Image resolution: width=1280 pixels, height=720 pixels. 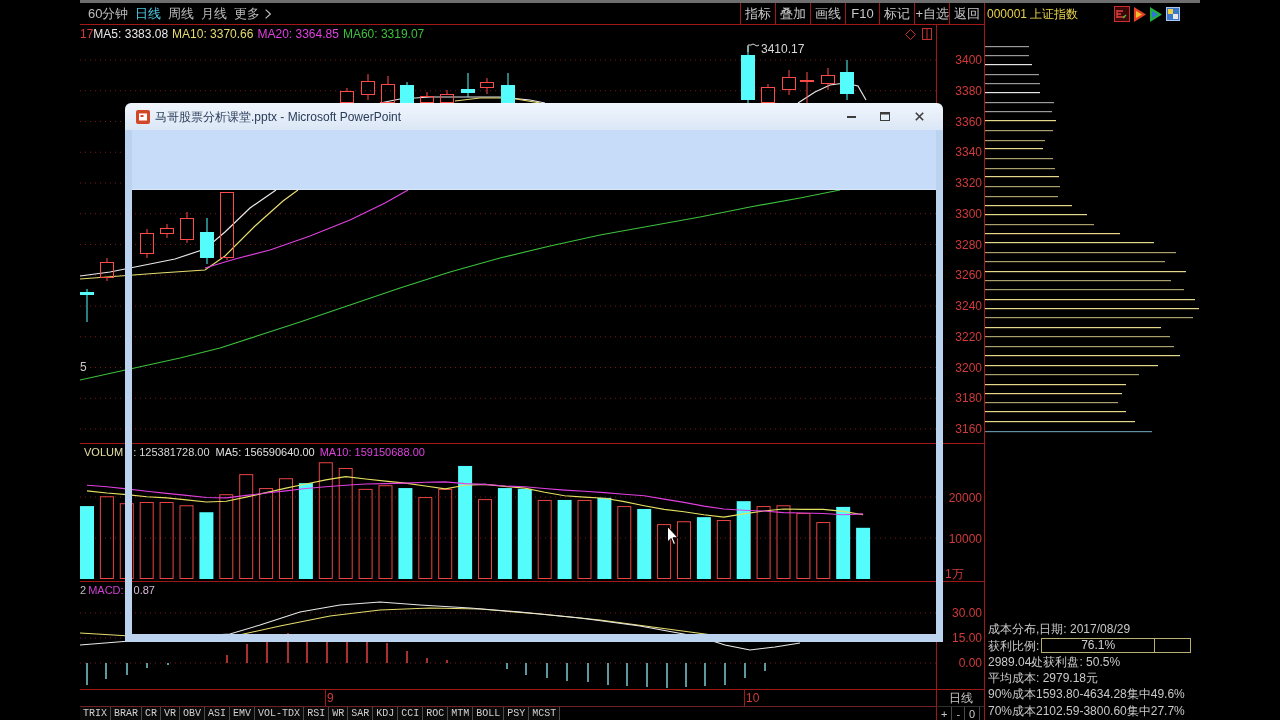 What do you see at coordinates (966, 613) in the screenshot?
I see `macd-axis-label: 30.00` at bounding box center [966, 613].